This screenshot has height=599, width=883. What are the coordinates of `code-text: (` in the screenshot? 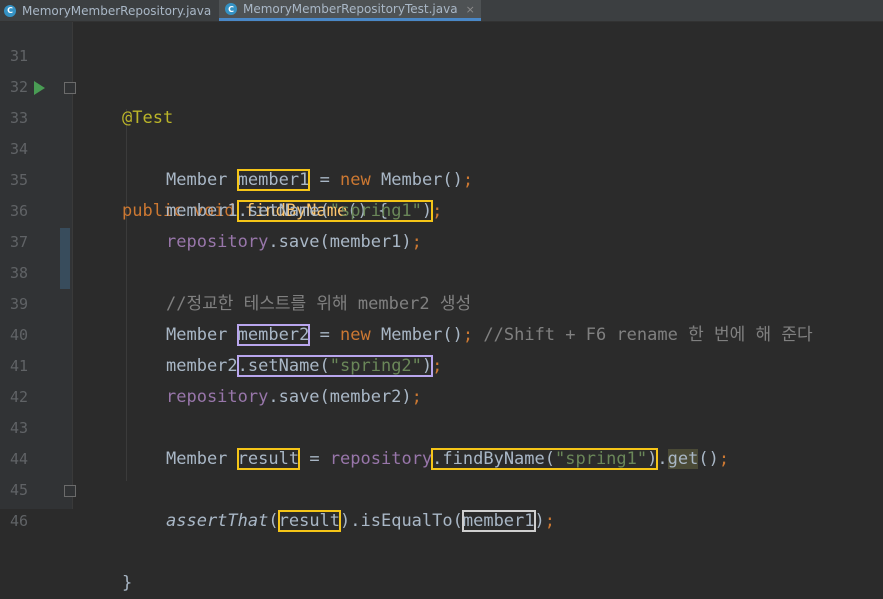 It's located at (273, 521).